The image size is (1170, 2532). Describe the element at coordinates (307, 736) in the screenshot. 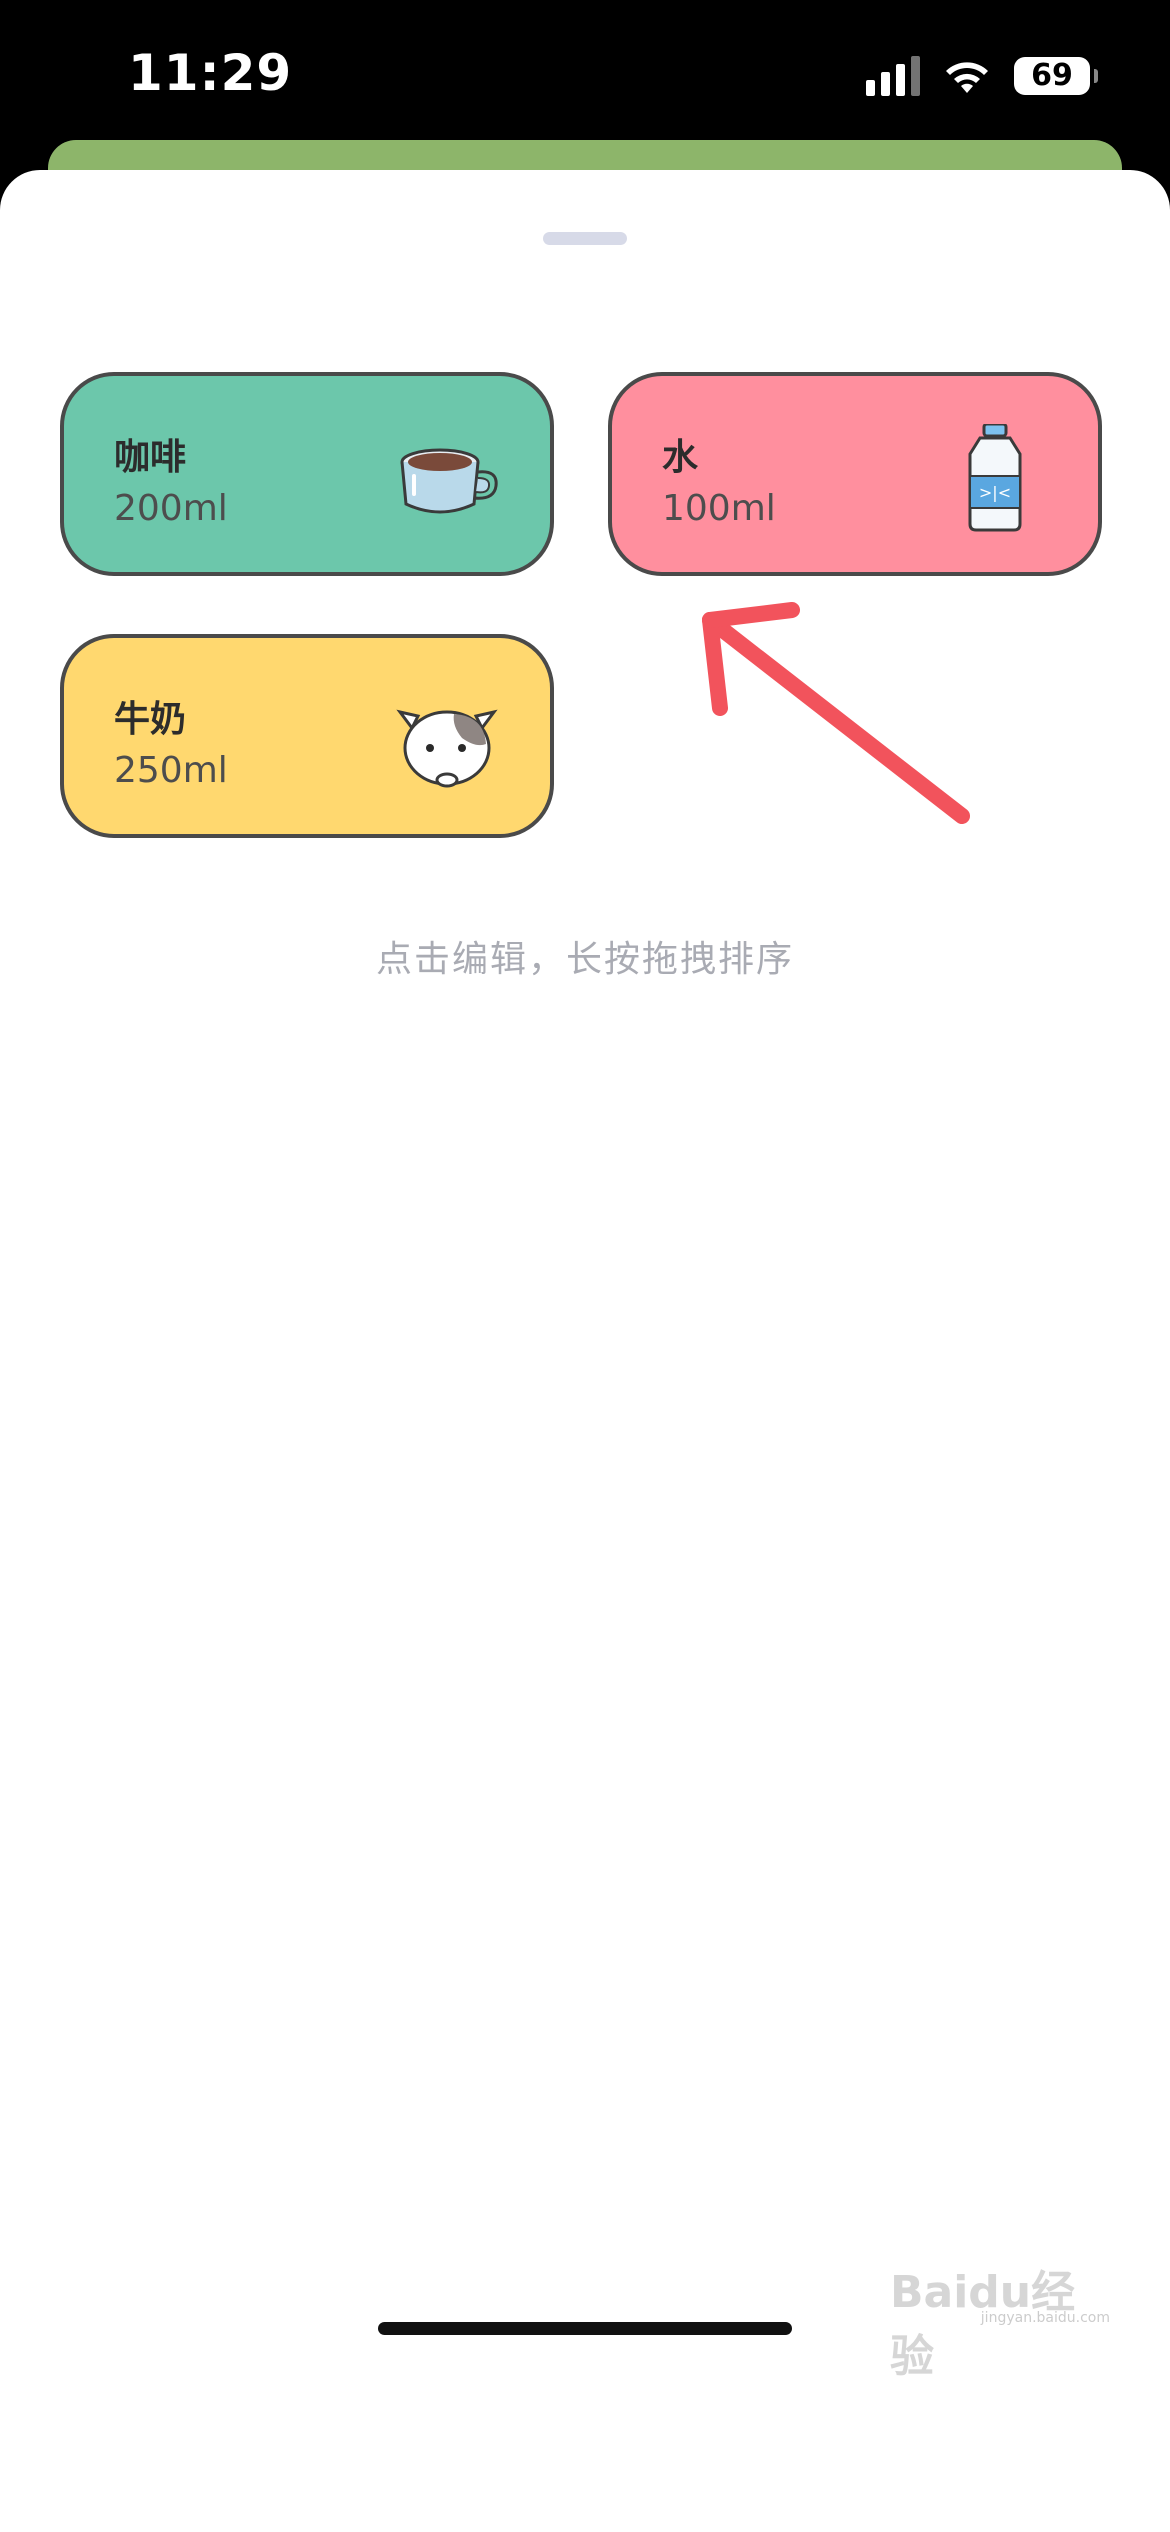

I see `drink-card-milk: 牛奶 250ml` at that location.